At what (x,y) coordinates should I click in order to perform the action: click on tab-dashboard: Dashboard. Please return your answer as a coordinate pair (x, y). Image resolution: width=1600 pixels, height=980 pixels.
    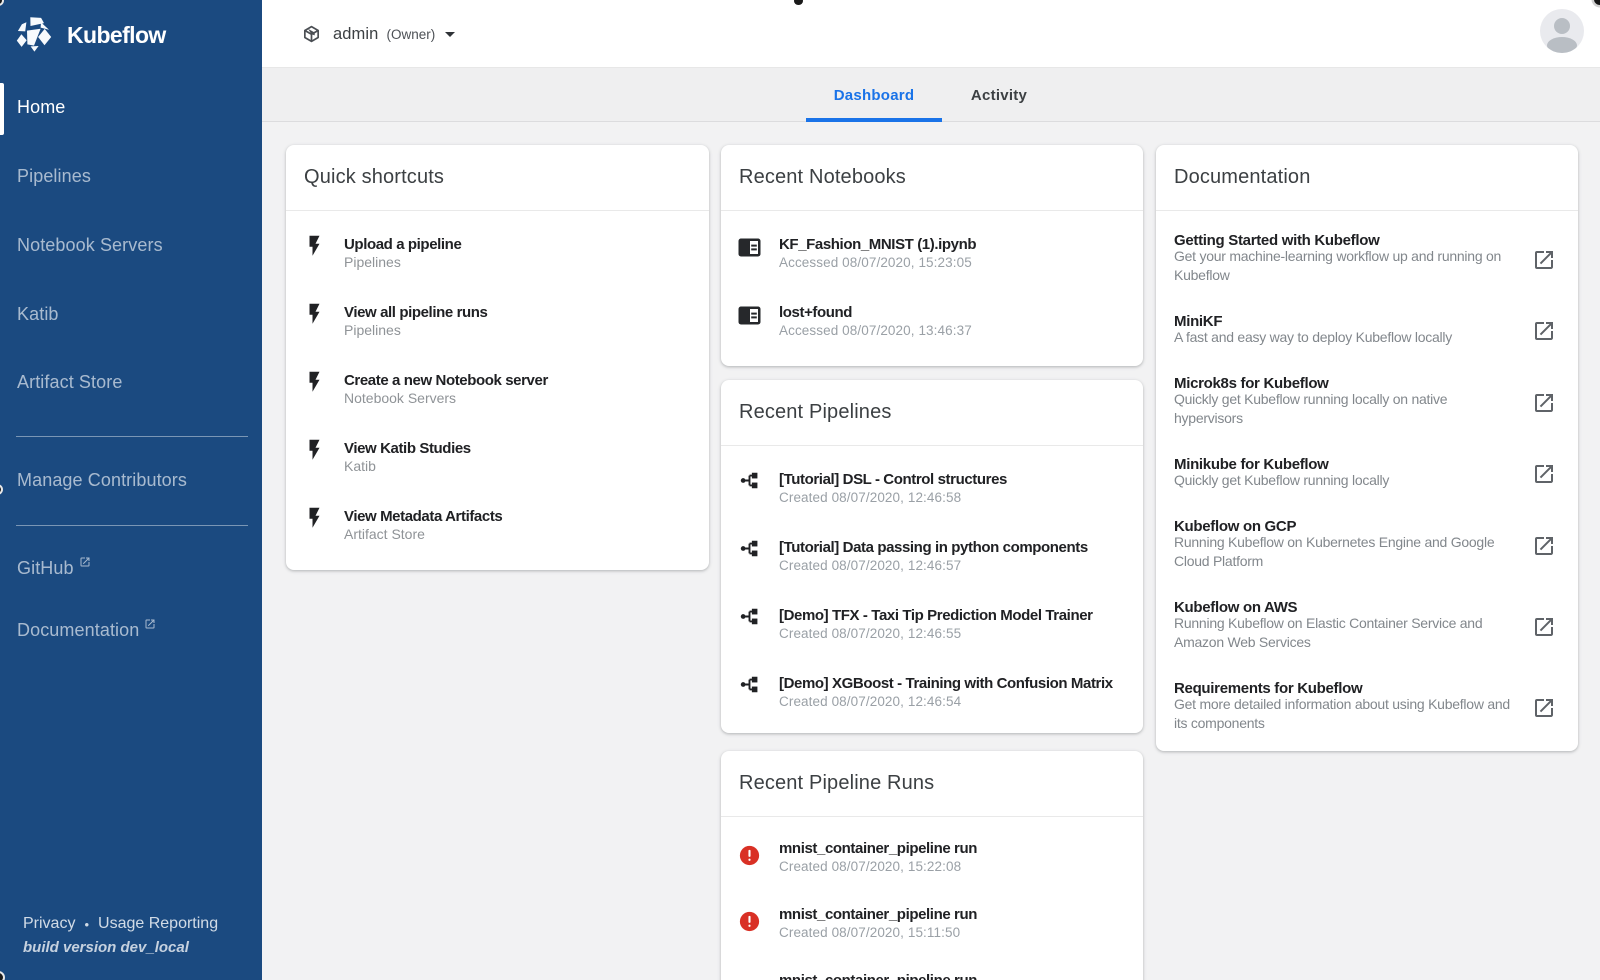
    Looking at the image, I should click on (874, 95).